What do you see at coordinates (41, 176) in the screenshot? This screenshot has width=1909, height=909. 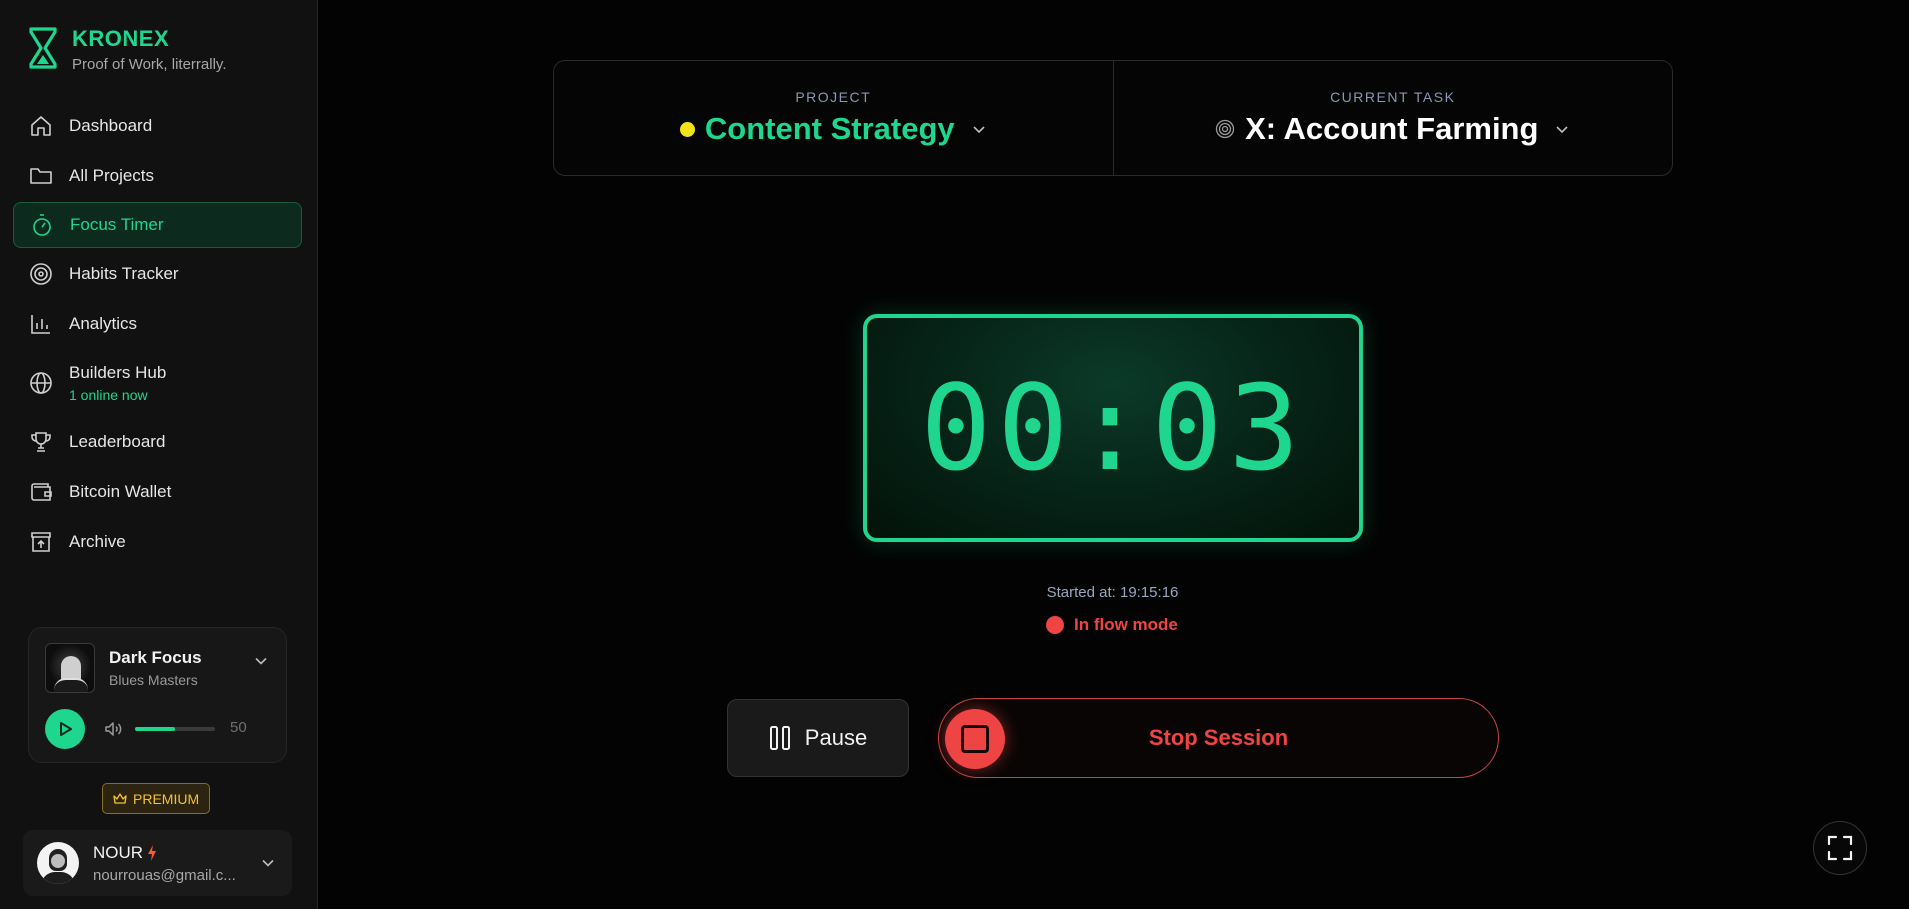 I see `folder-icon` at bounding box center [41, 176].